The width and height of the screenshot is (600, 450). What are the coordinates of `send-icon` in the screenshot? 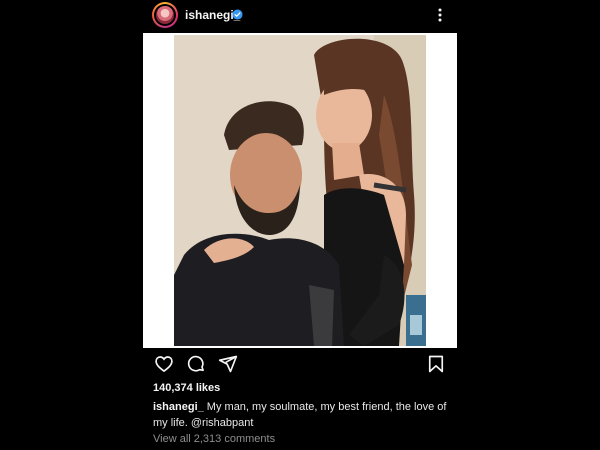 It's located at (228, 364).